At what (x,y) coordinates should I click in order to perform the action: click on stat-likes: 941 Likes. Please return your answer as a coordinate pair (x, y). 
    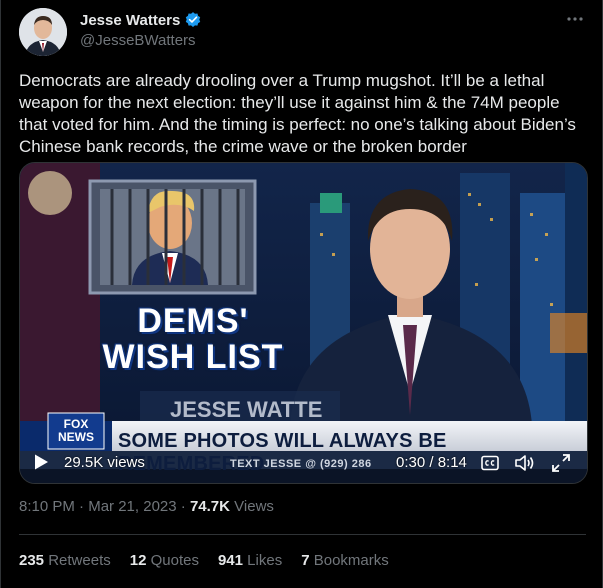
    Looking at the image, I should click on (250, 560).